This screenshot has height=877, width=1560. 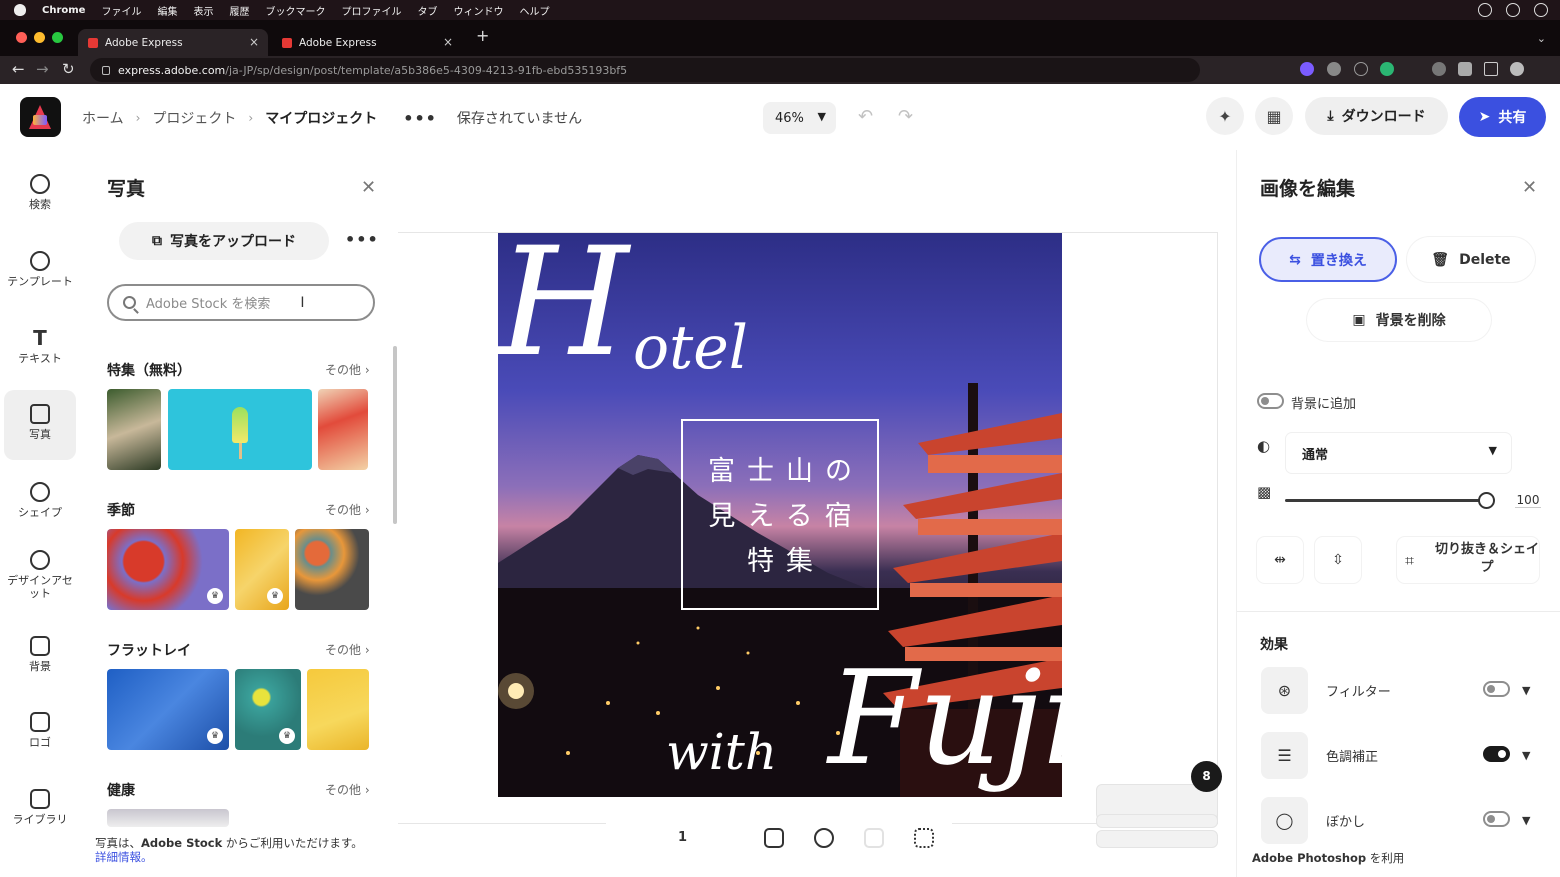 What do you see at coordinates (203, 10) in the screenshot?
I see `menu-view: 表示` at bounding box center [203, 10].